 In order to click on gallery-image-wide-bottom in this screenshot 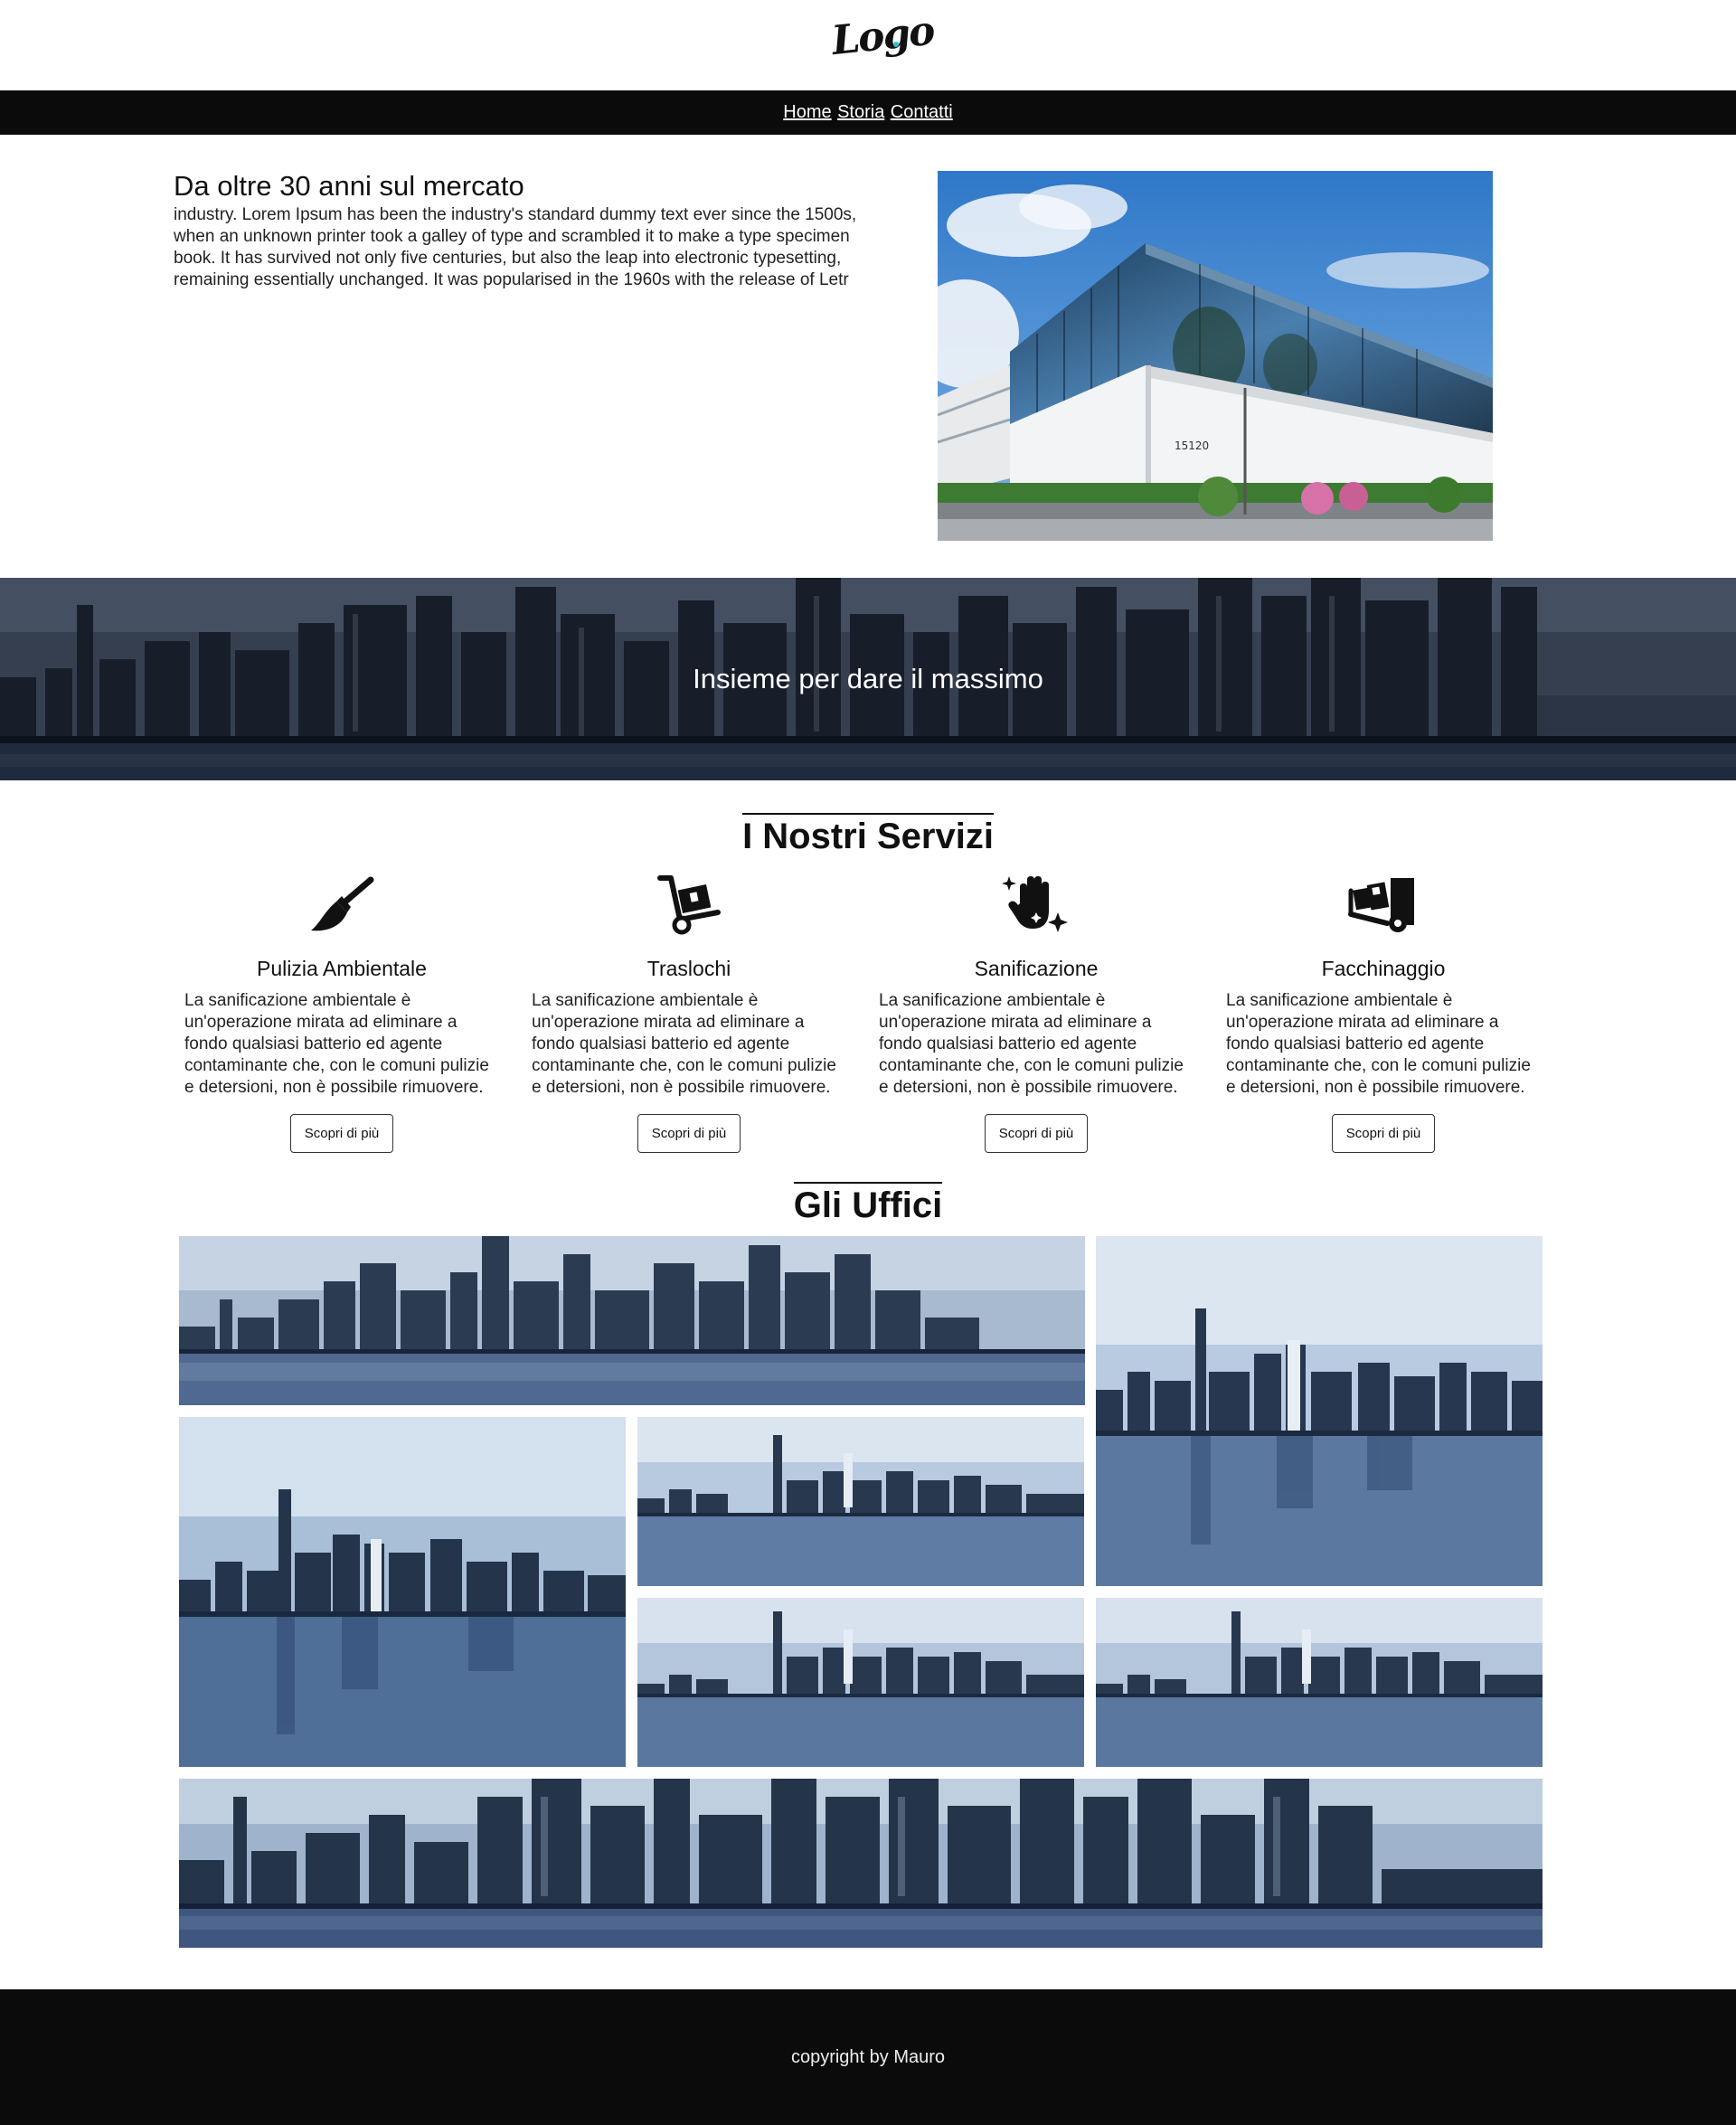, I will do `click(861, 1864)`.